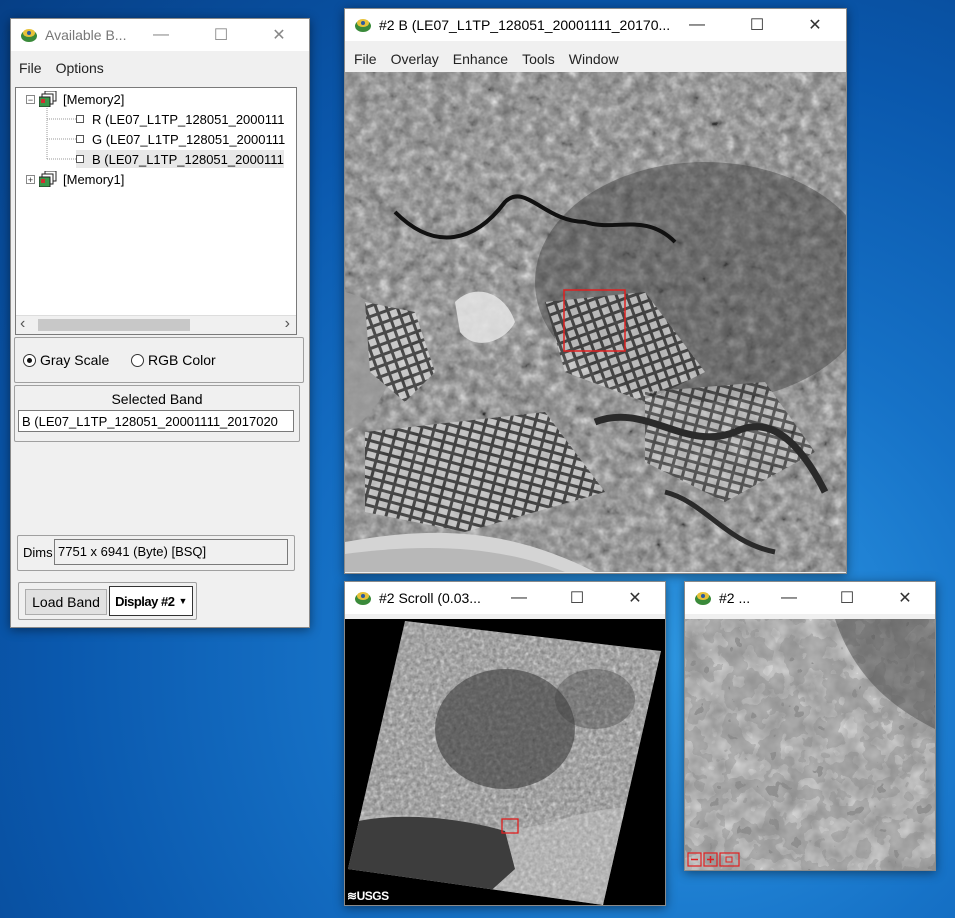  I want to click on bands-menubar: File Options, so click(160, 68).